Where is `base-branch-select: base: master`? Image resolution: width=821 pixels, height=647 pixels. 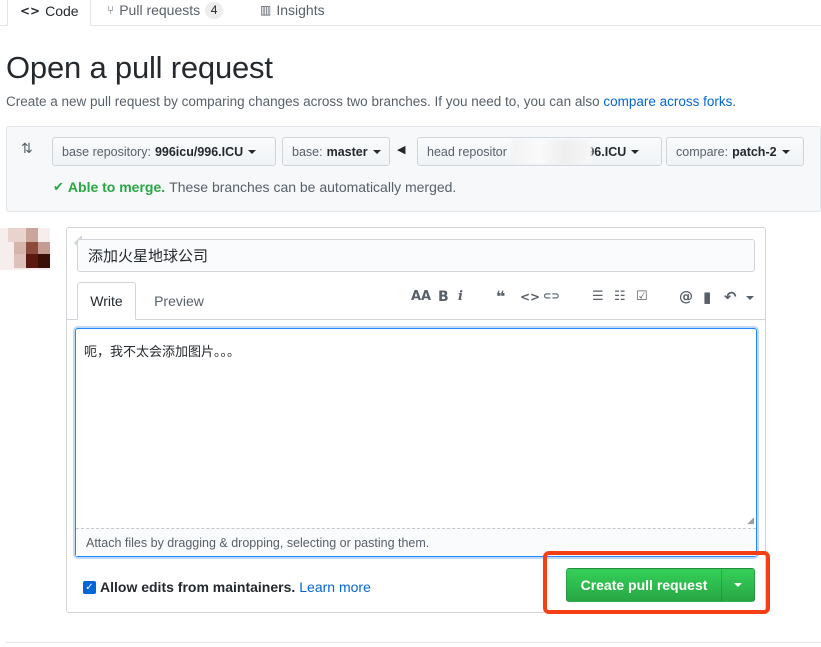 base-branch-select: base: master is located at coordinates (336, 151).